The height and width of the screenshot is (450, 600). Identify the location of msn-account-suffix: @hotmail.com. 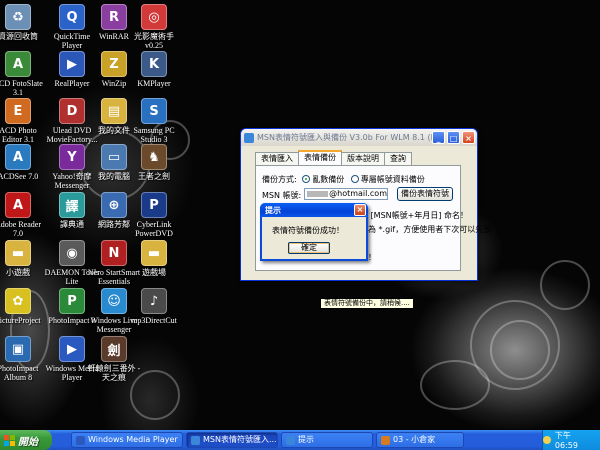
(358, 193).